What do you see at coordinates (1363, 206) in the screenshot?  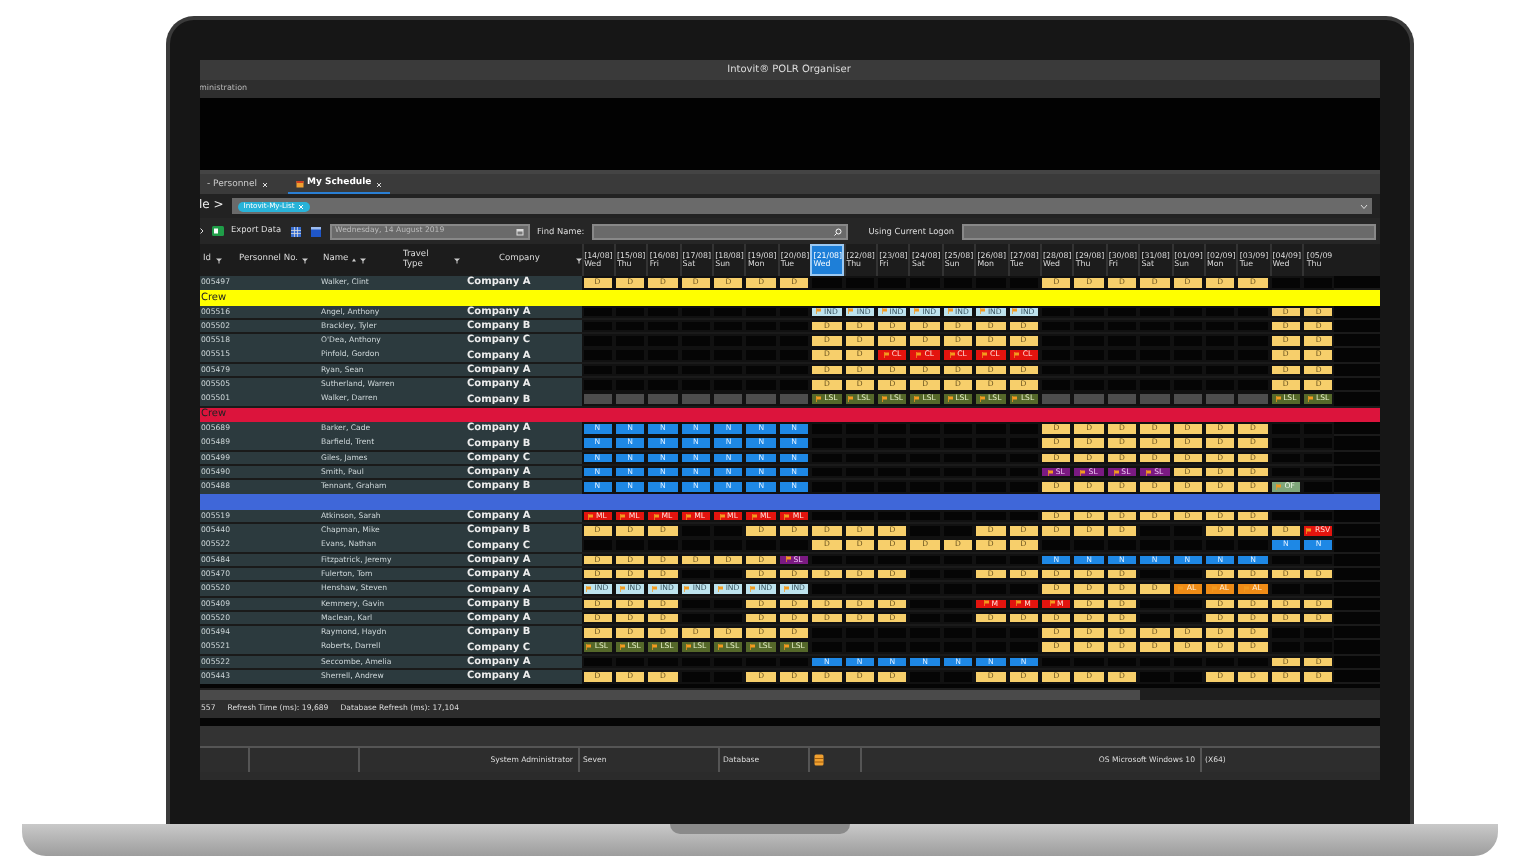 I see `dropdown-caret-icon` at bounding box center [1363, 206].